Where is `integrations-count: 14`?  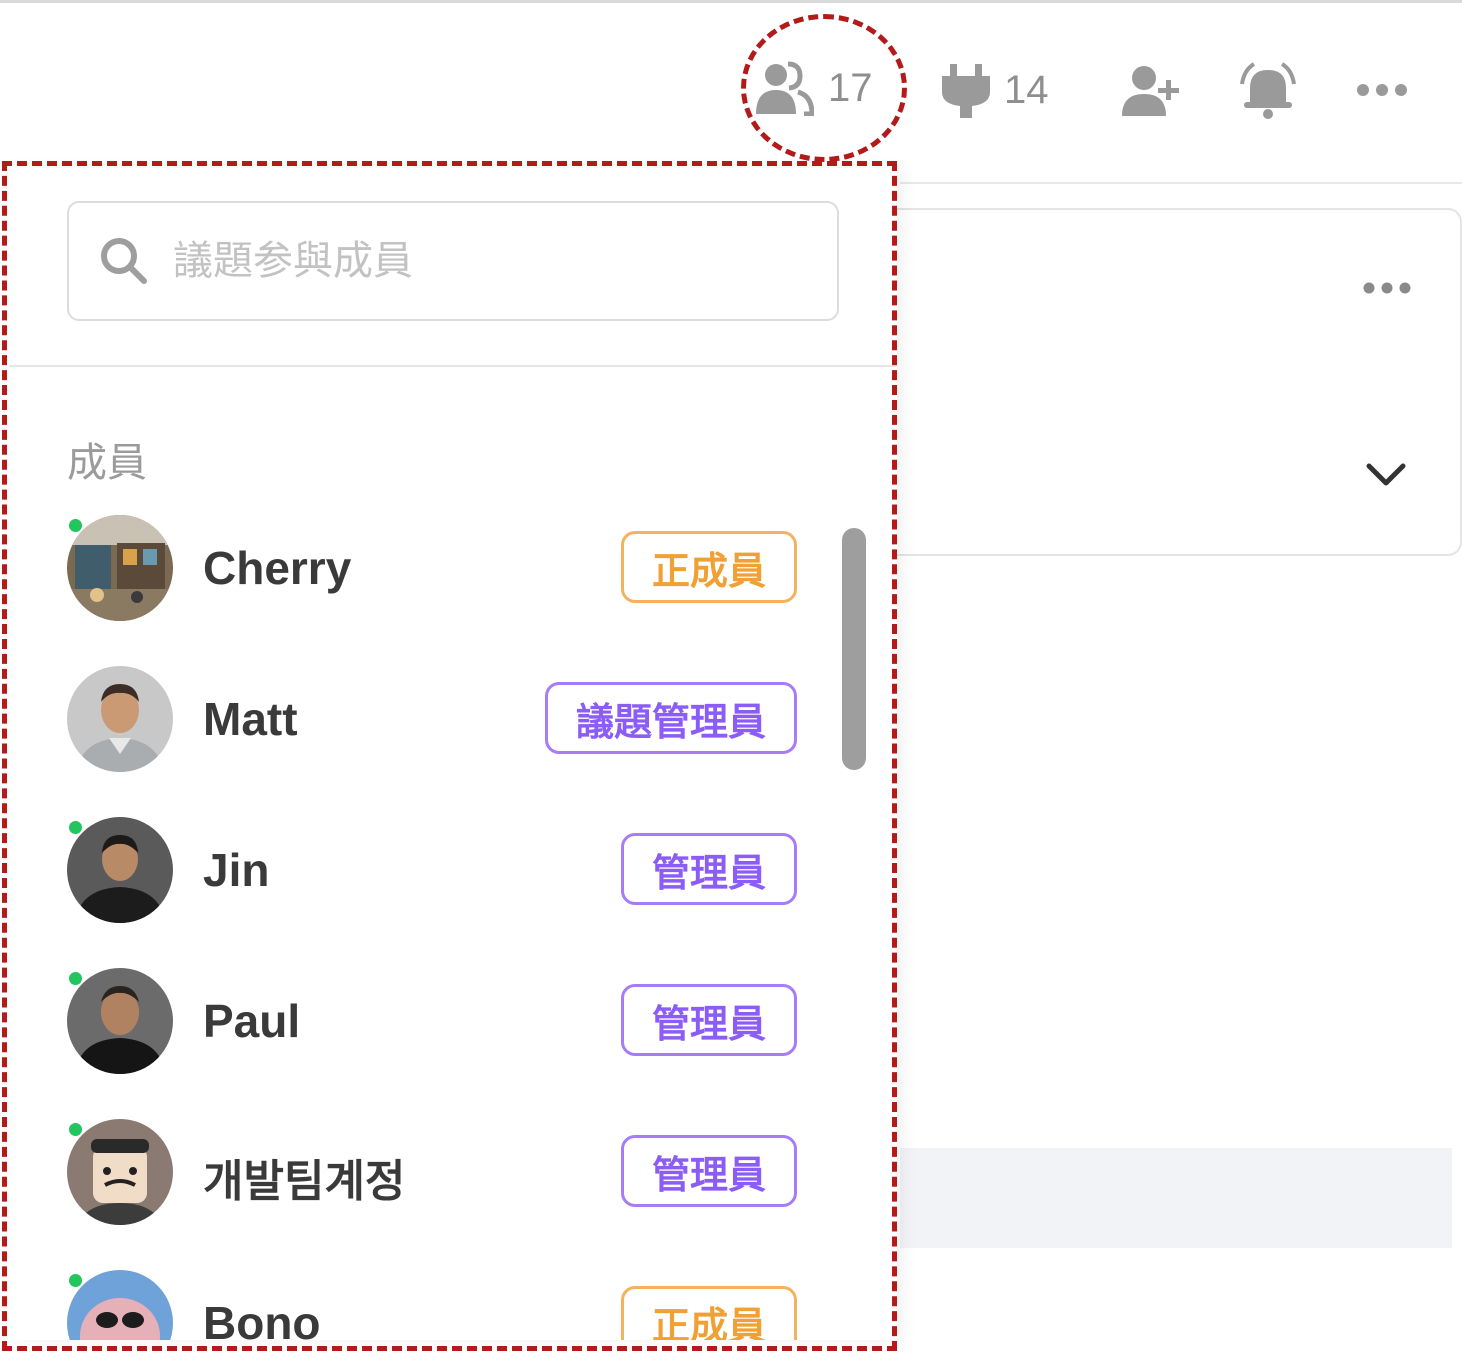
integrations-count: 14 is located at coordinates (1026, 89).